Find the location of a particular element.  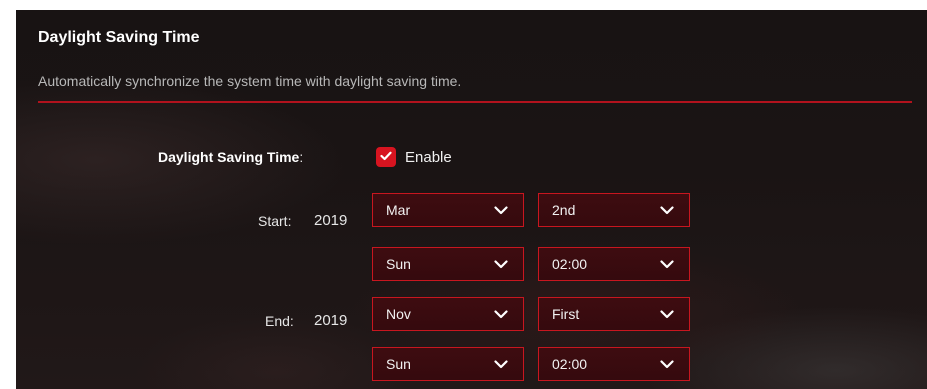

dst-label-text: Daylight Saving Time is located at coordinates (229, 157).